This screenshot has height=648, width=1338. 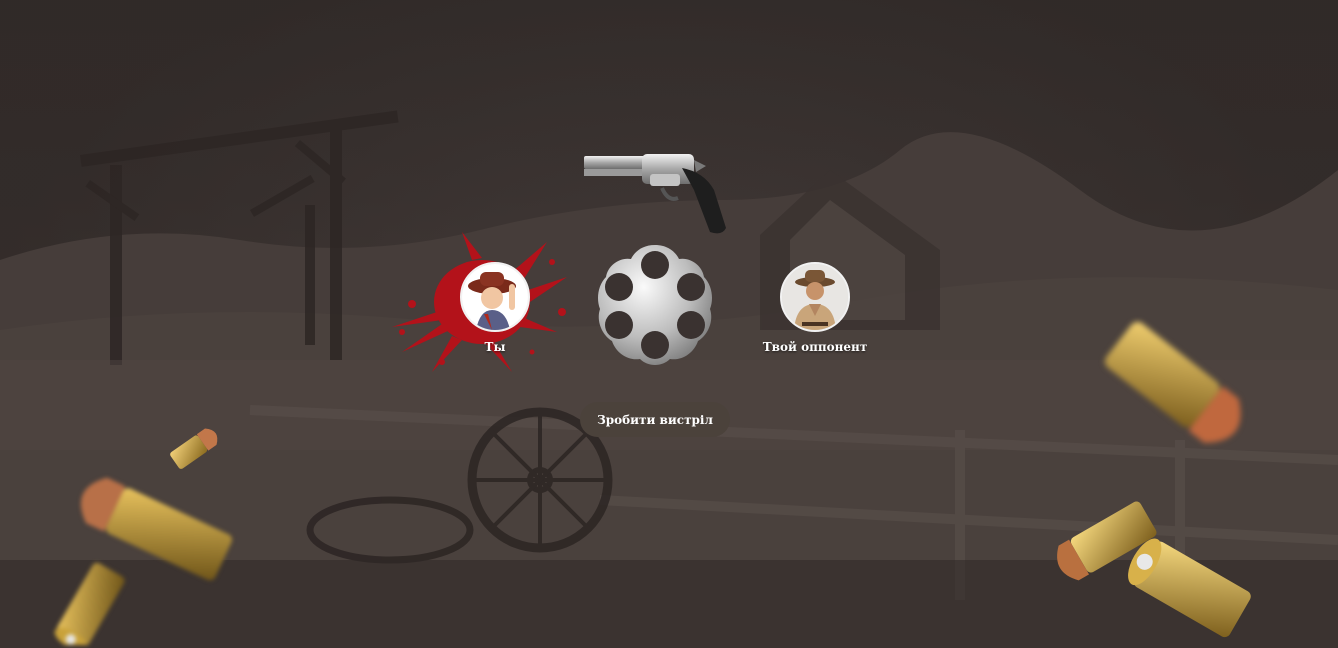 I want to click on cowboy-man-avatar, so click(x=815, y=297).